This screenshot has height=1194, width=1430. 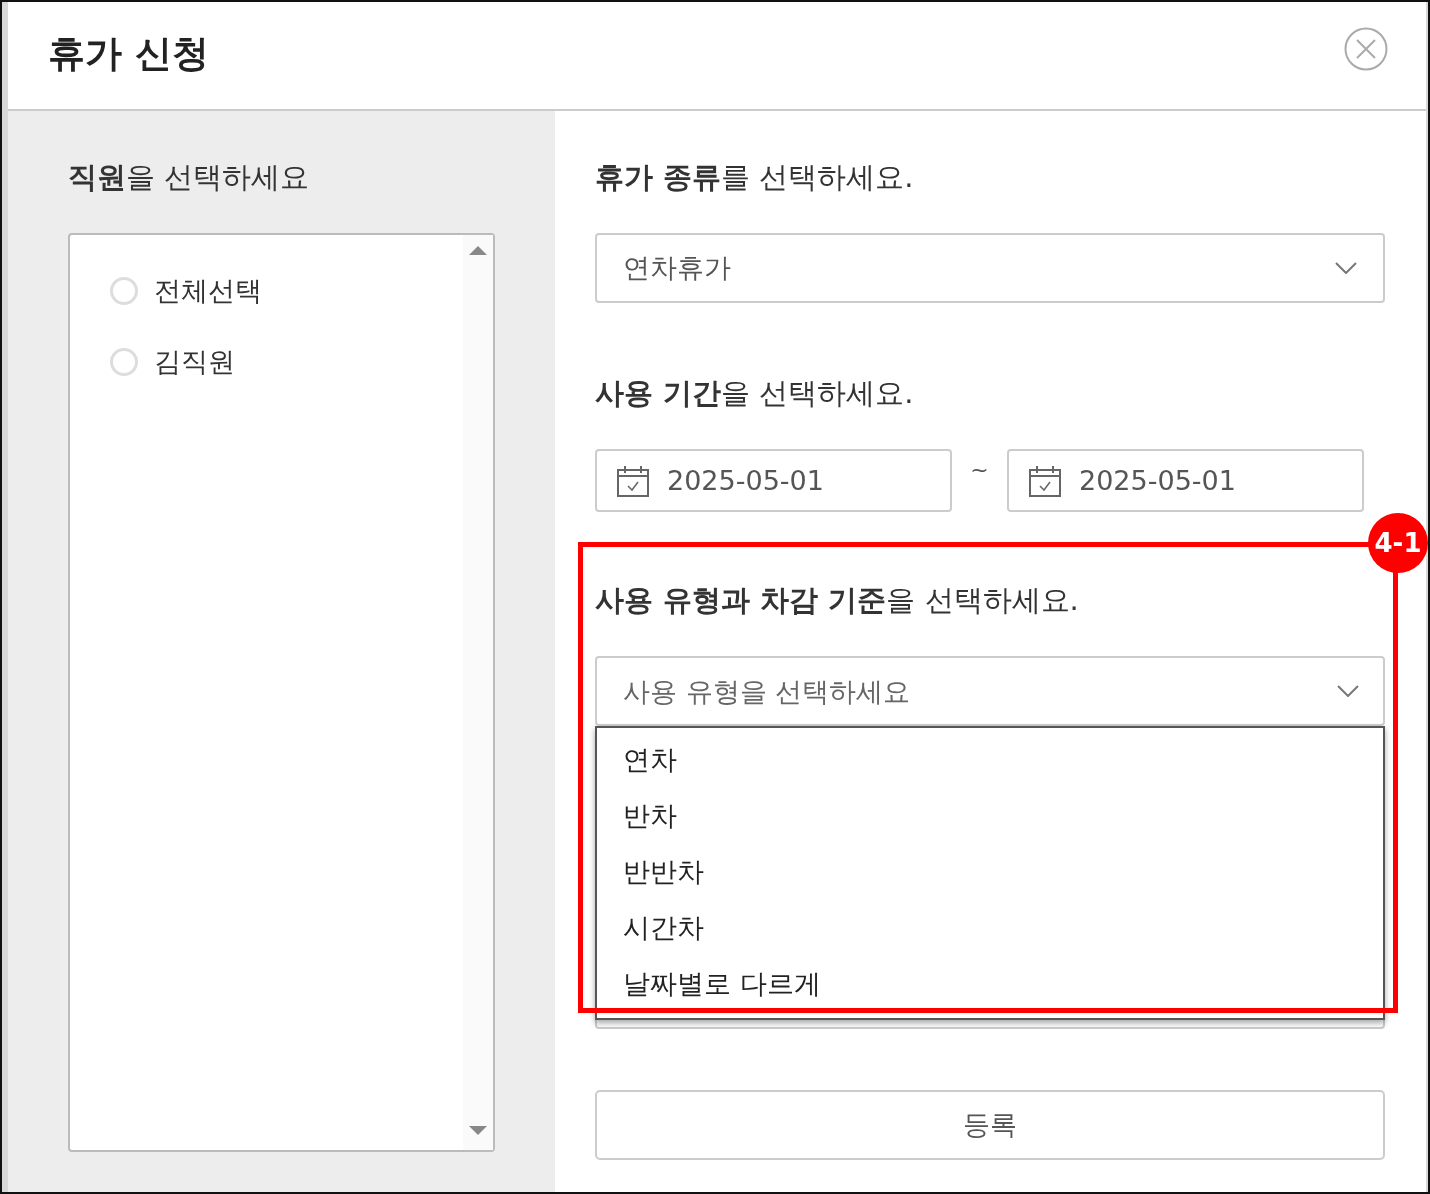 I want to click on employee-option: 전체선택, so click(x=208, y=290).